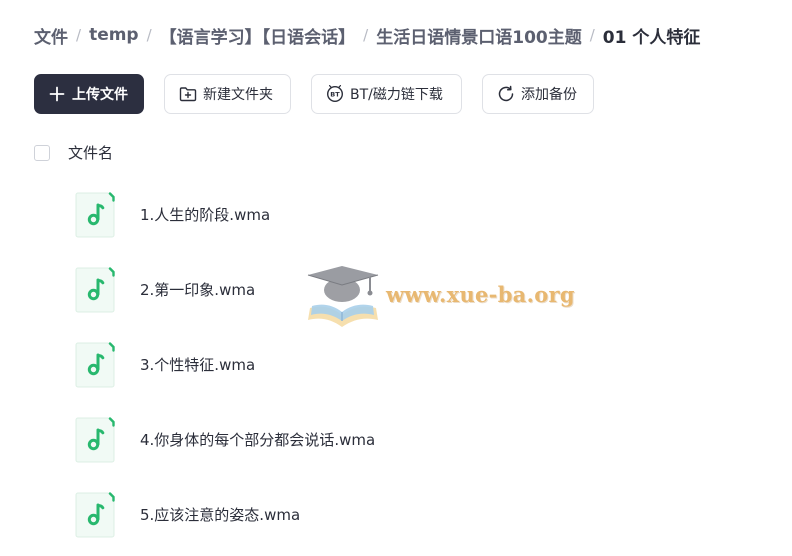  Describe the element at coordinates (506, 94) in the screenshot. I see `refresh-icon` at that location.